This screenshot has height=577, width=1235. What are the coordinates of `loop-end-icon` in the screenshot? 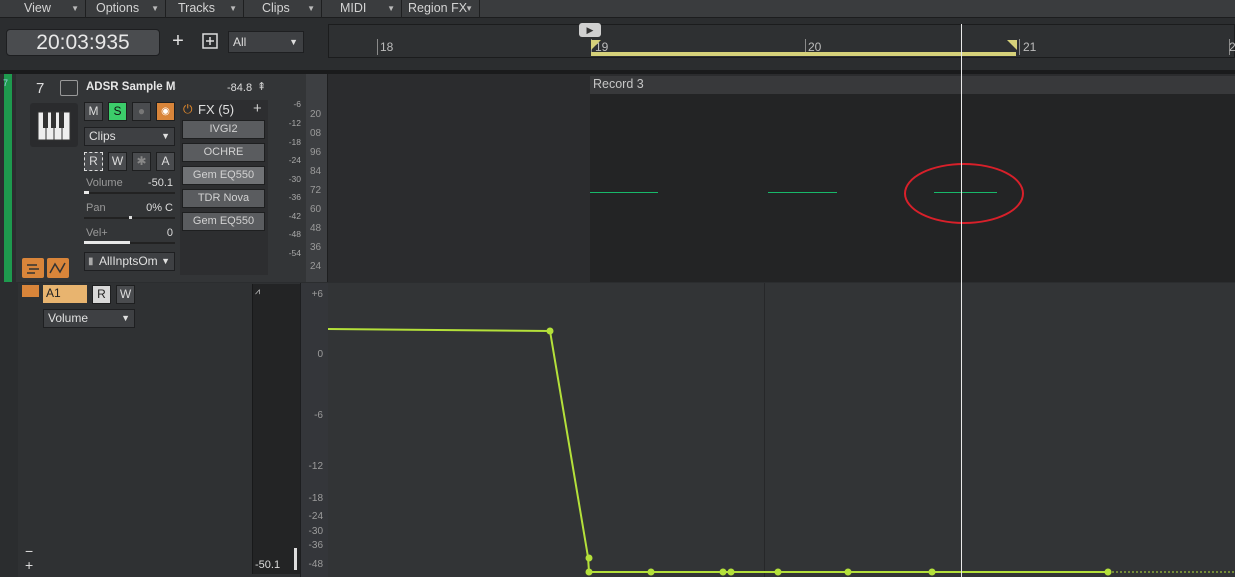 It's located at (1012, 45).